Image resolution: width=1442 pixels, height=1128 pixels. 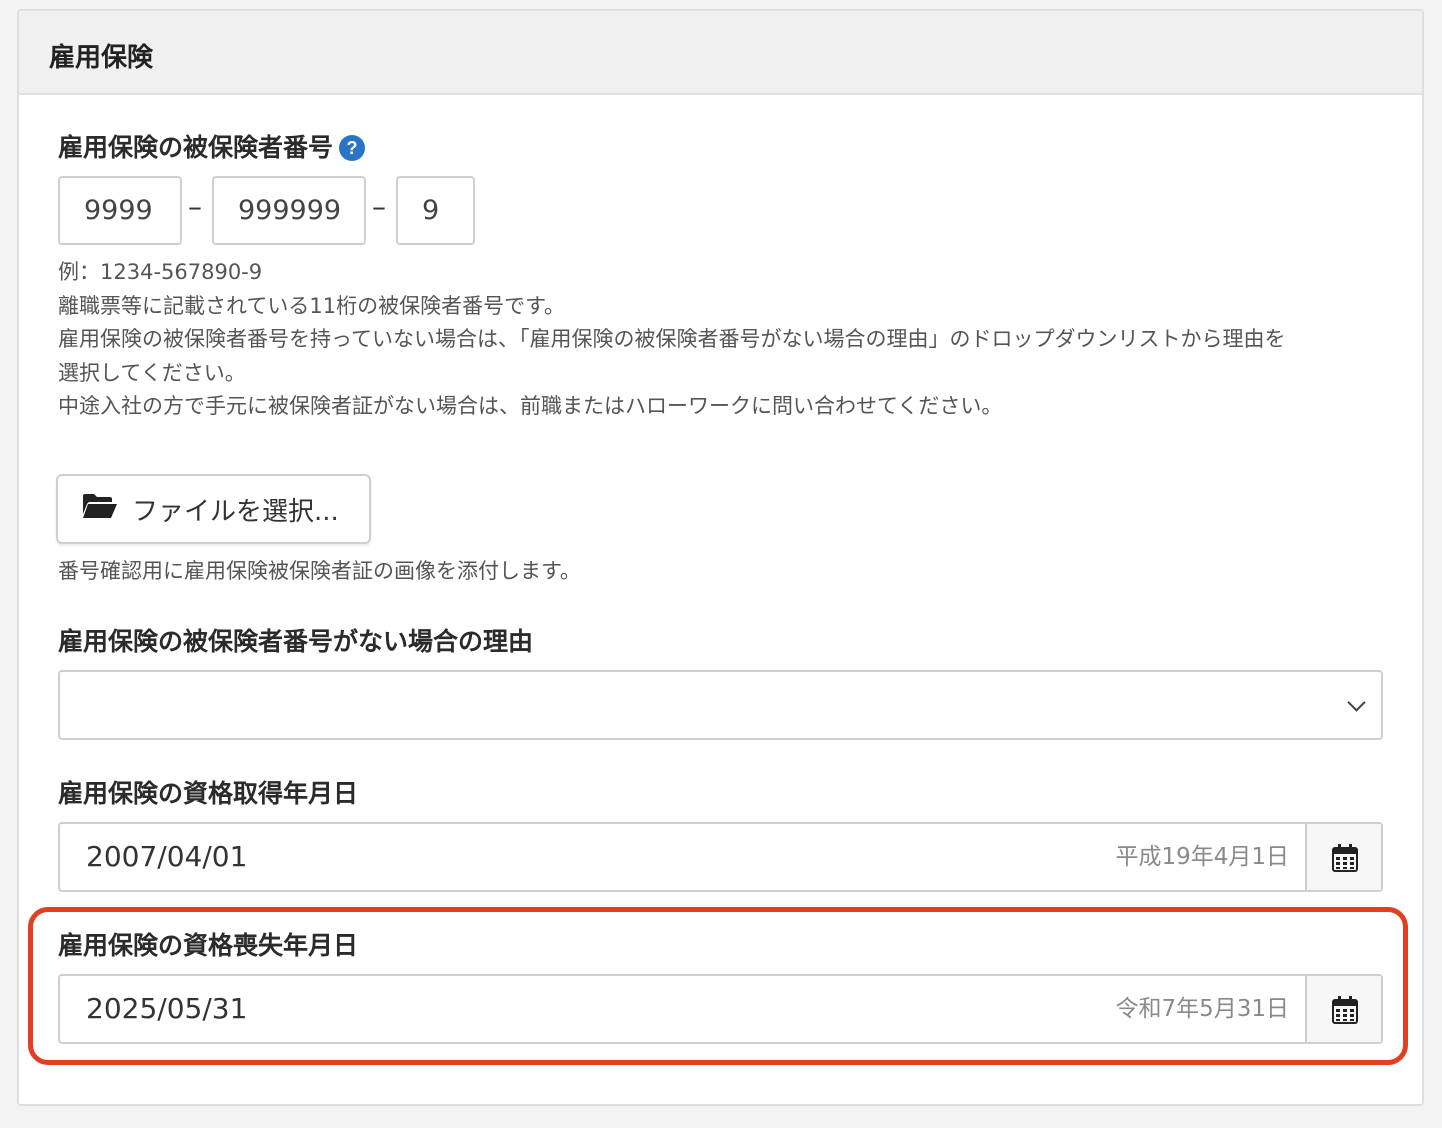 What do you see at coordinates (311, 305) in the screenshot?
I see `help-line: 離職票等に記載されている11桁の被保険者番号です。` at bounding box center [311, 305].